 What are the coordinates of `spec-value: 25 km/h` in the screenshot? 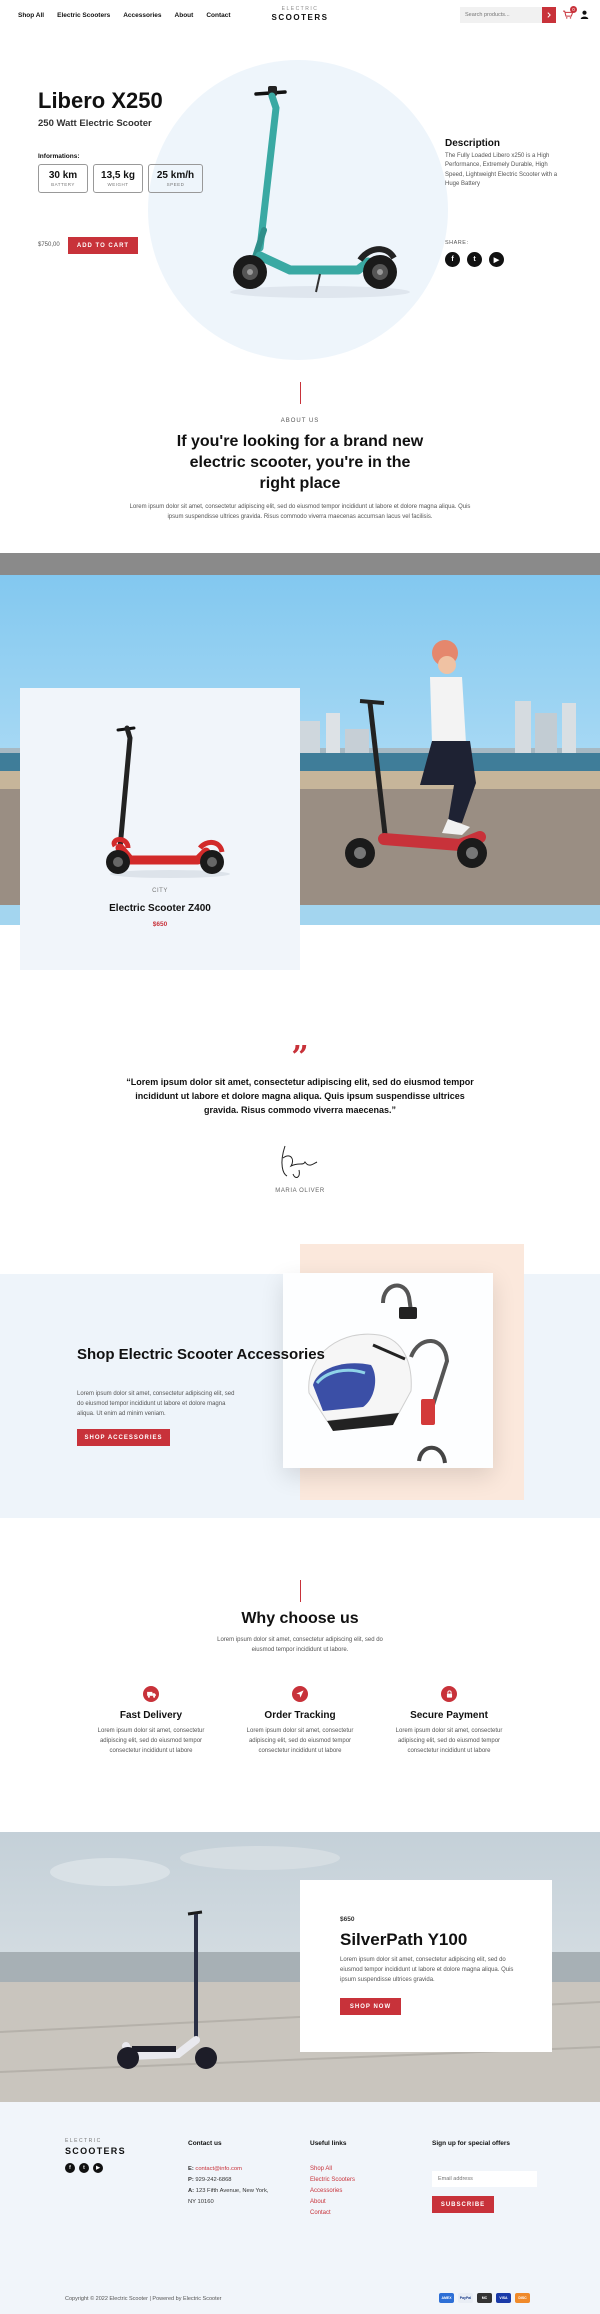 It's located at (175, 175).